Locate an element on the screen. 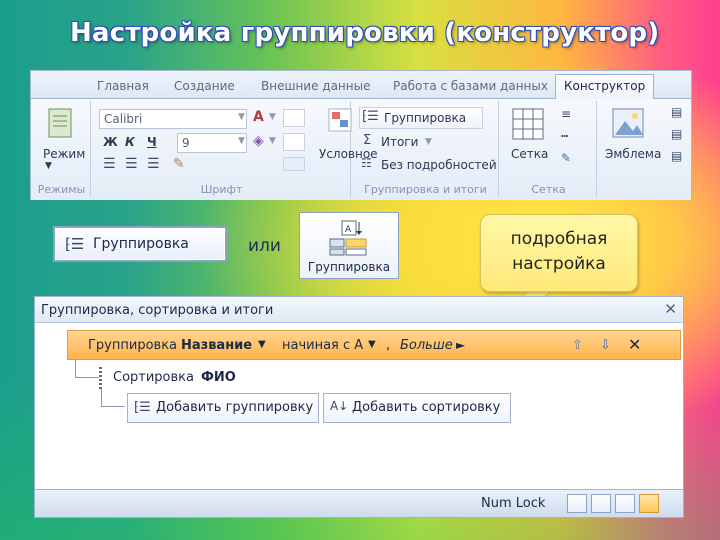 This screenshot has width=720, height=540. hide-details-icon: ☷ is located at coordinates (366, 163).